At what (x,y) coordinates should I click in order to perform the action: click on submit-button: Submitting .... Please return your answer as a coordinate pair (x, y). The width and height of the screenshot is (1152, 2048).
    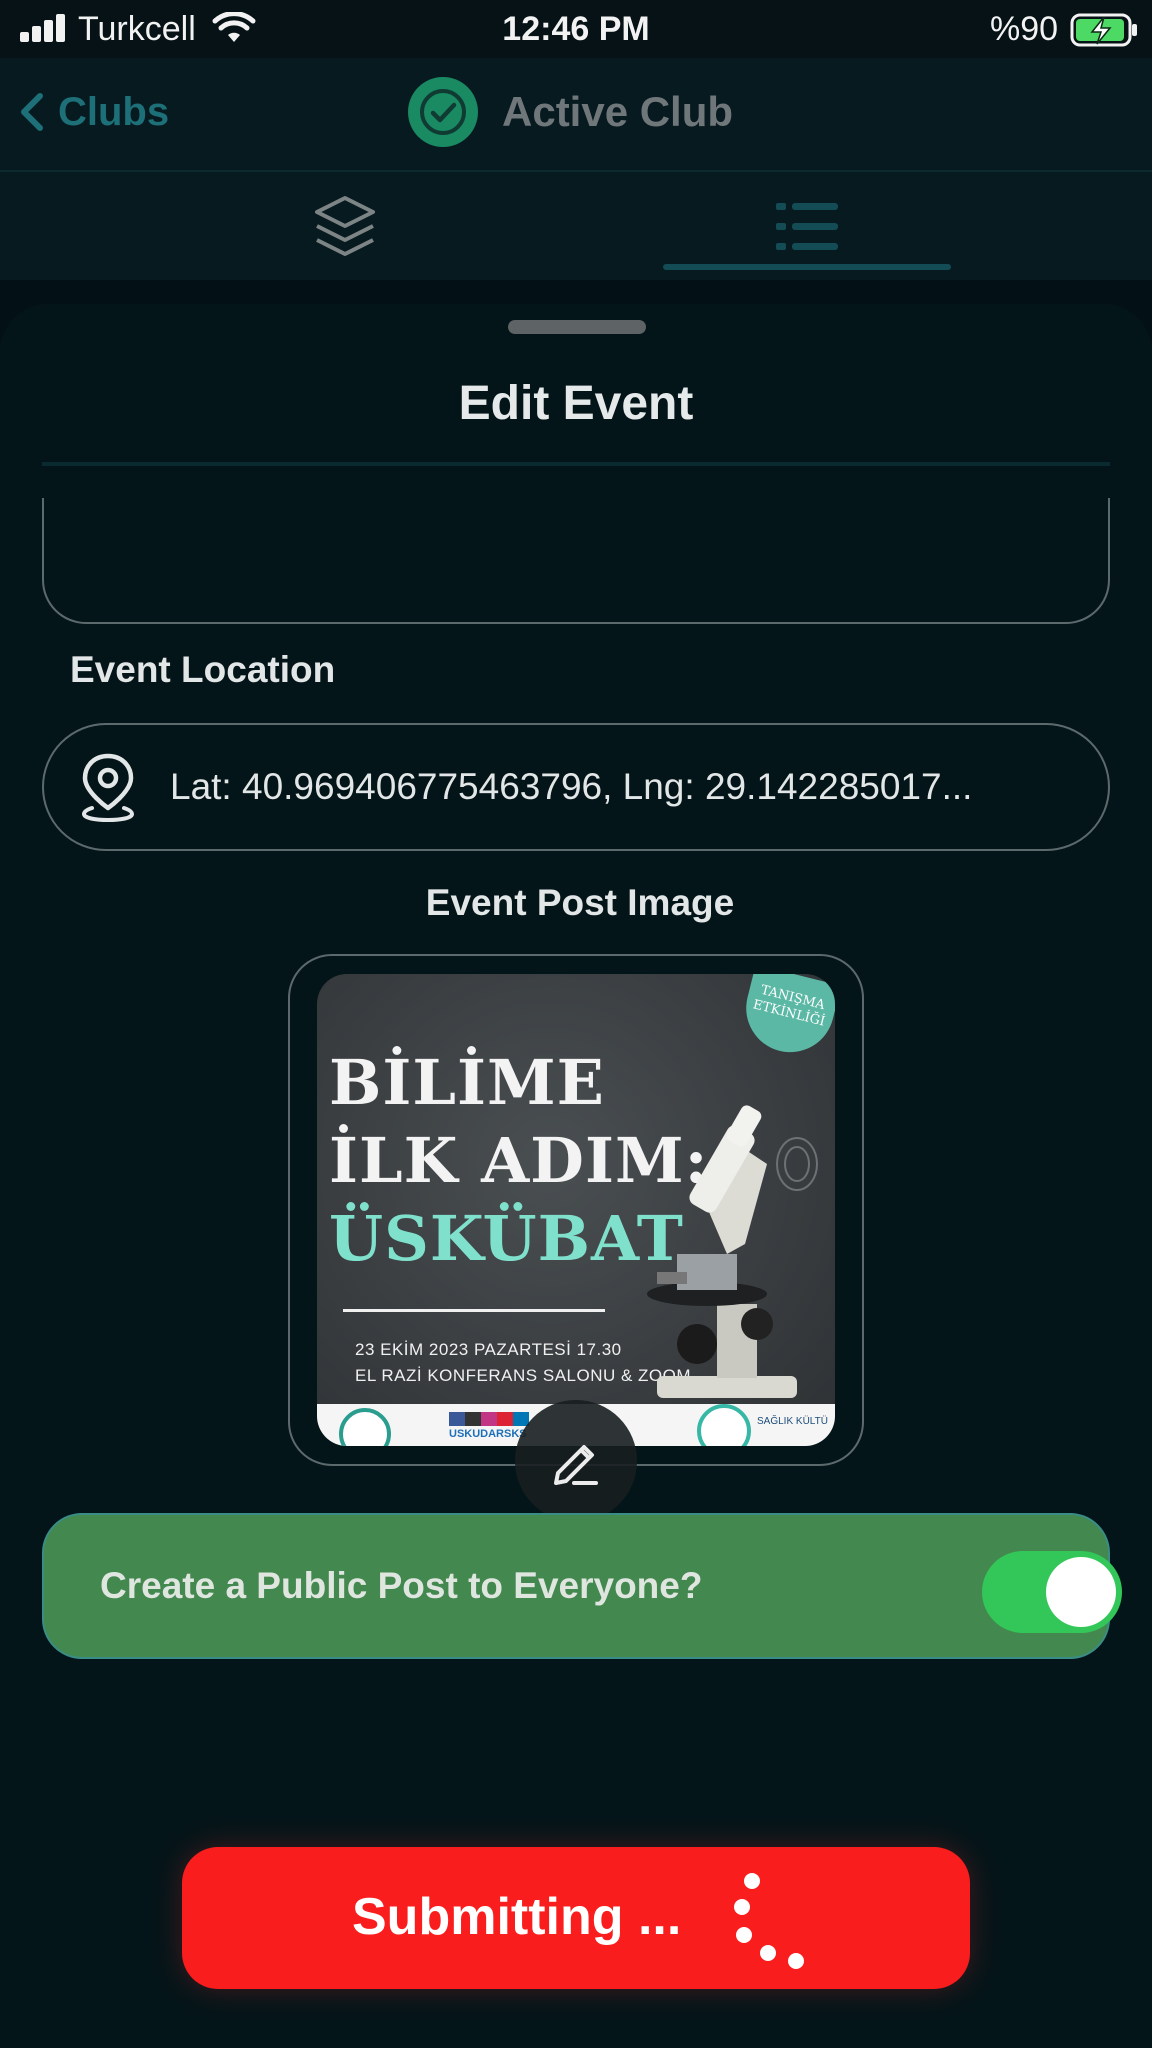
    Looking at the image, I should click on (576, 1918).